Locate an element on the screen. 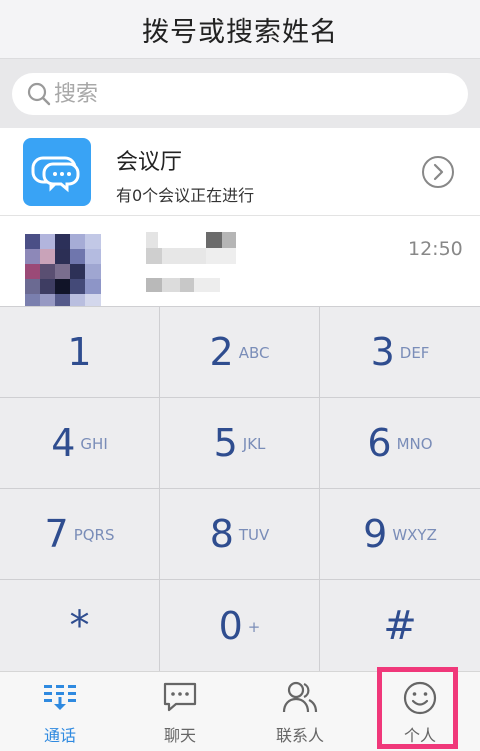 The width and height of the screenshot is (480, 751). tab-contacts: 联系人 is located at coordinates (300, 711).